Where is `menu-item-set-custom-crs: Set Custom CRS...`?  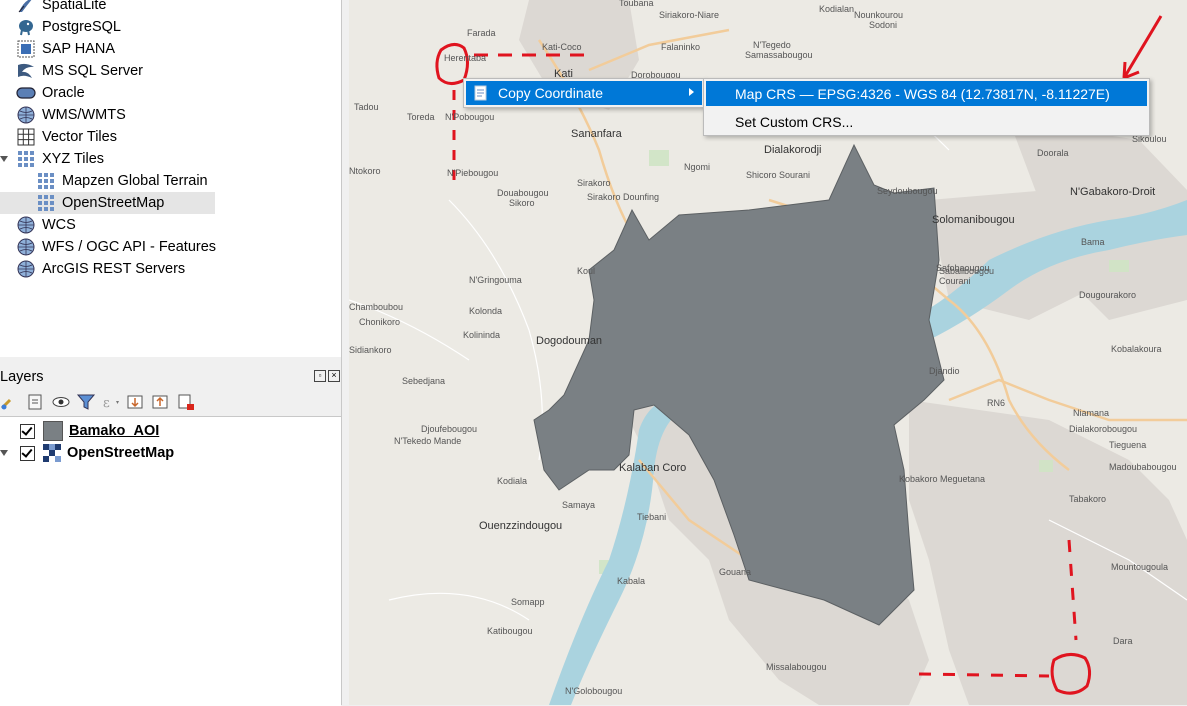 menu-item-set-custom-crs: Set Custom CRS... is located at coordinates (926, 121).